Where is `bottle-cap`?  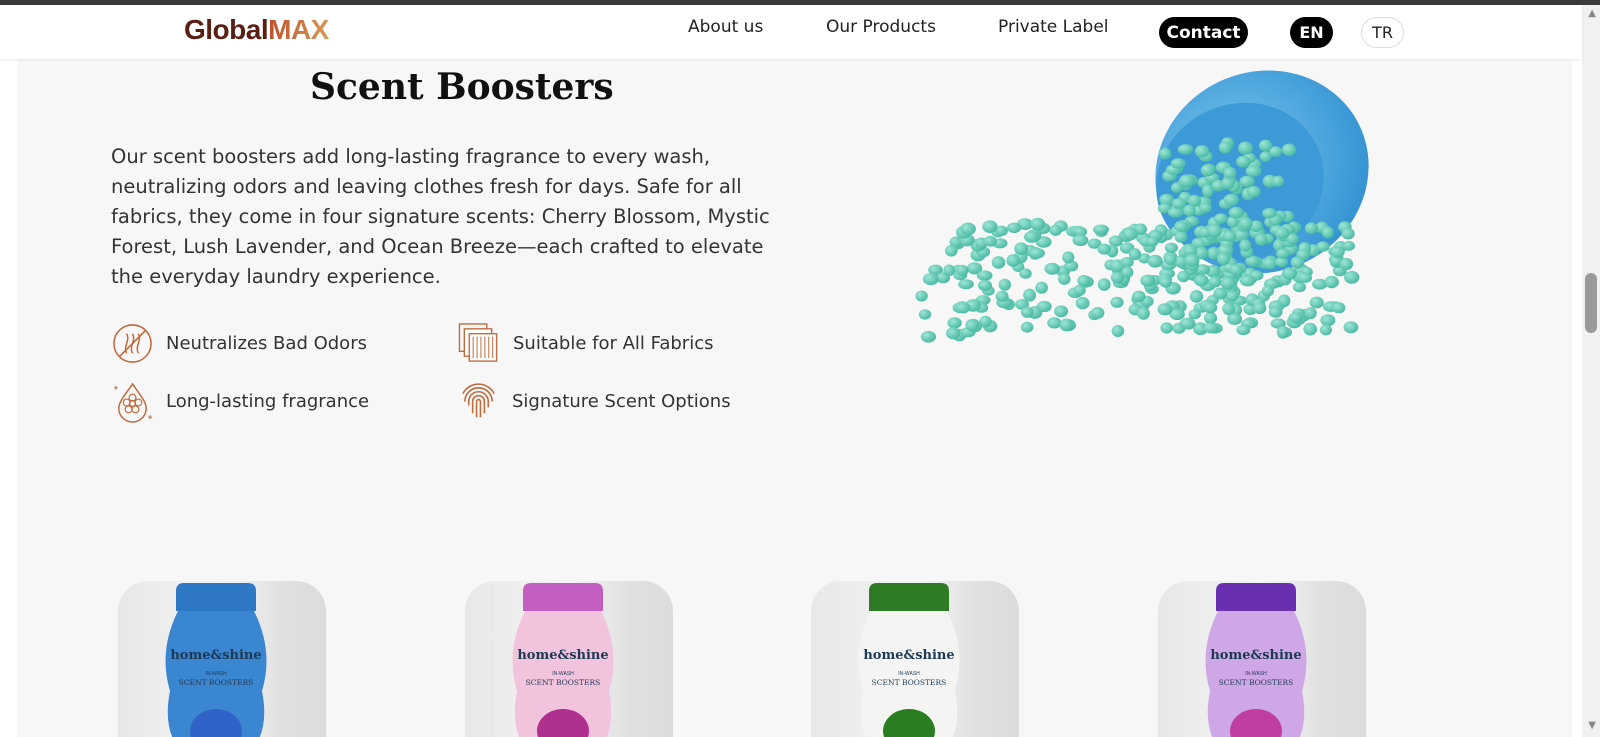 bottle-cap is located at coordinates (216, 597).